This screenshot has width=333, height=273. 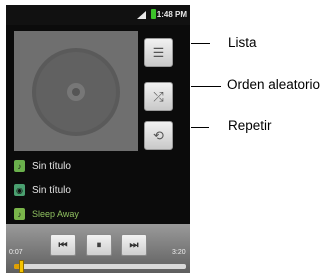 What do you see at coordinates (179, 252) in the screenshot?
I see `total-time: 3:20` at bounding box center [179, 252].